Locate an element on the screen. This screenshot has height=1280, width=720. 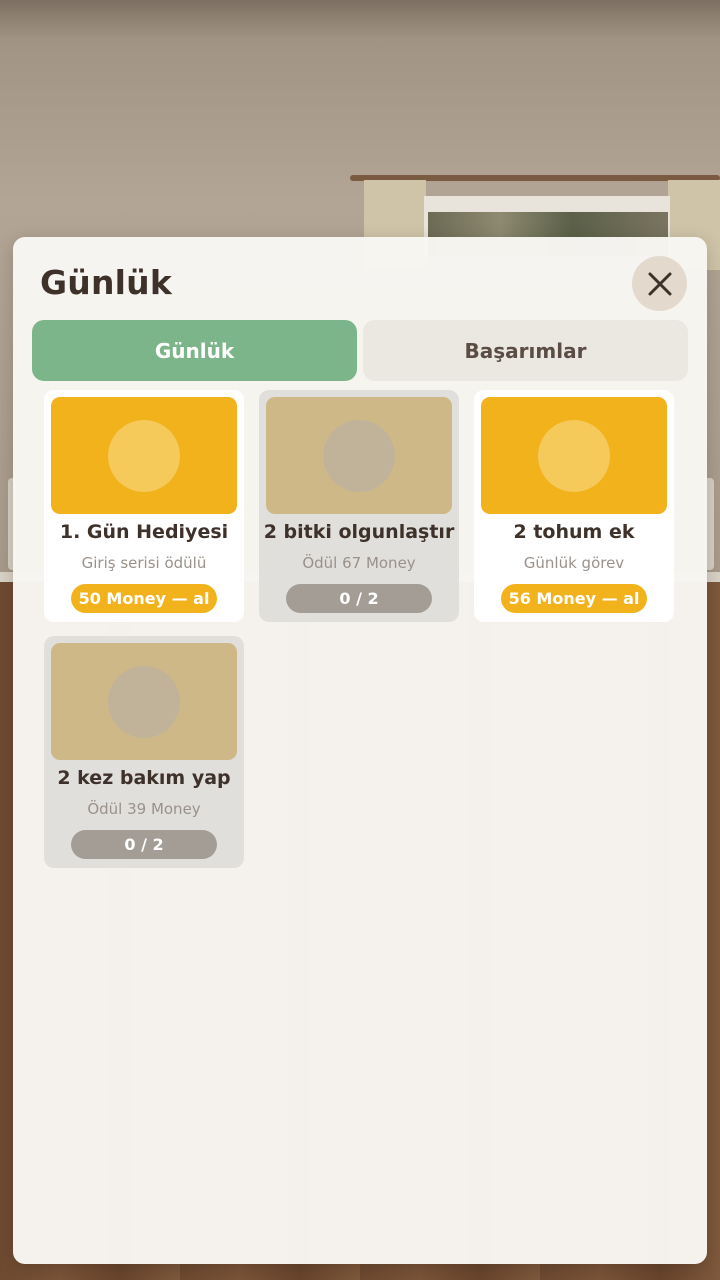
tab-daily: Günlük is located at coordinates (194, 350).